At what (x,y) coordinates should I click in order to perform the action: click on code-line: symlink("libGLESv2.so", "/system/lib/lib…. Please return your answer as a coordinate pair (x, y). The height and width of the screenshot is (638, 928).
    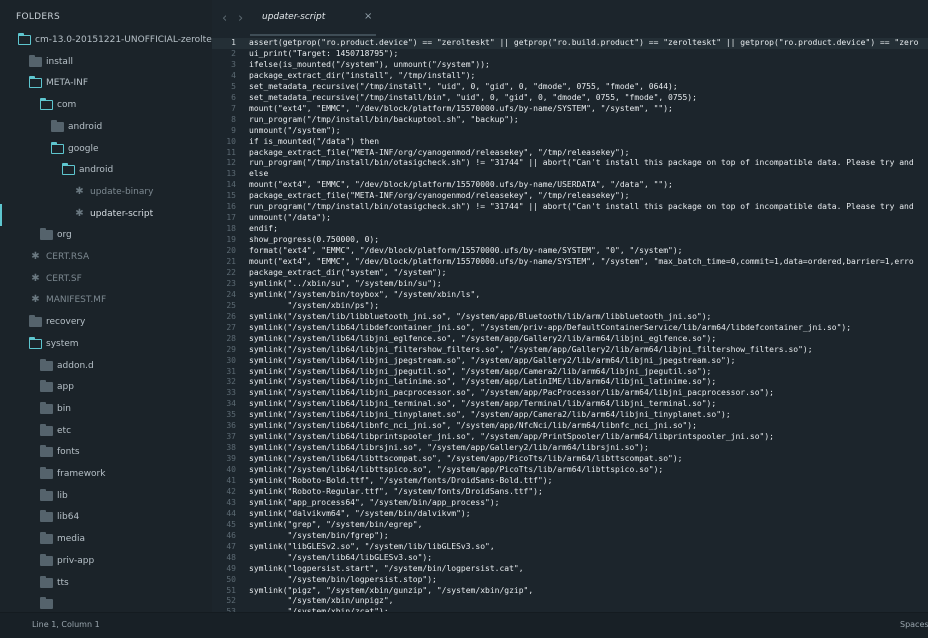
    Looking at the image, I should click on (372, 547).